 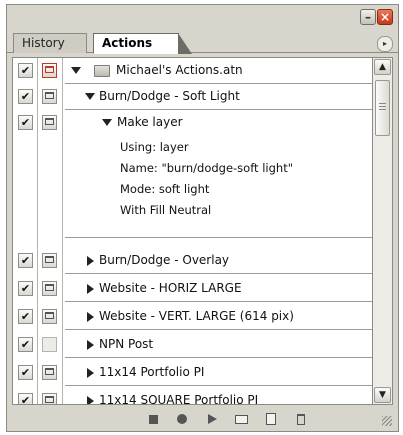 I want to click on action-row: ✔ 11x14 SQUARE Portfolio PI, so click(x=192, y=396).